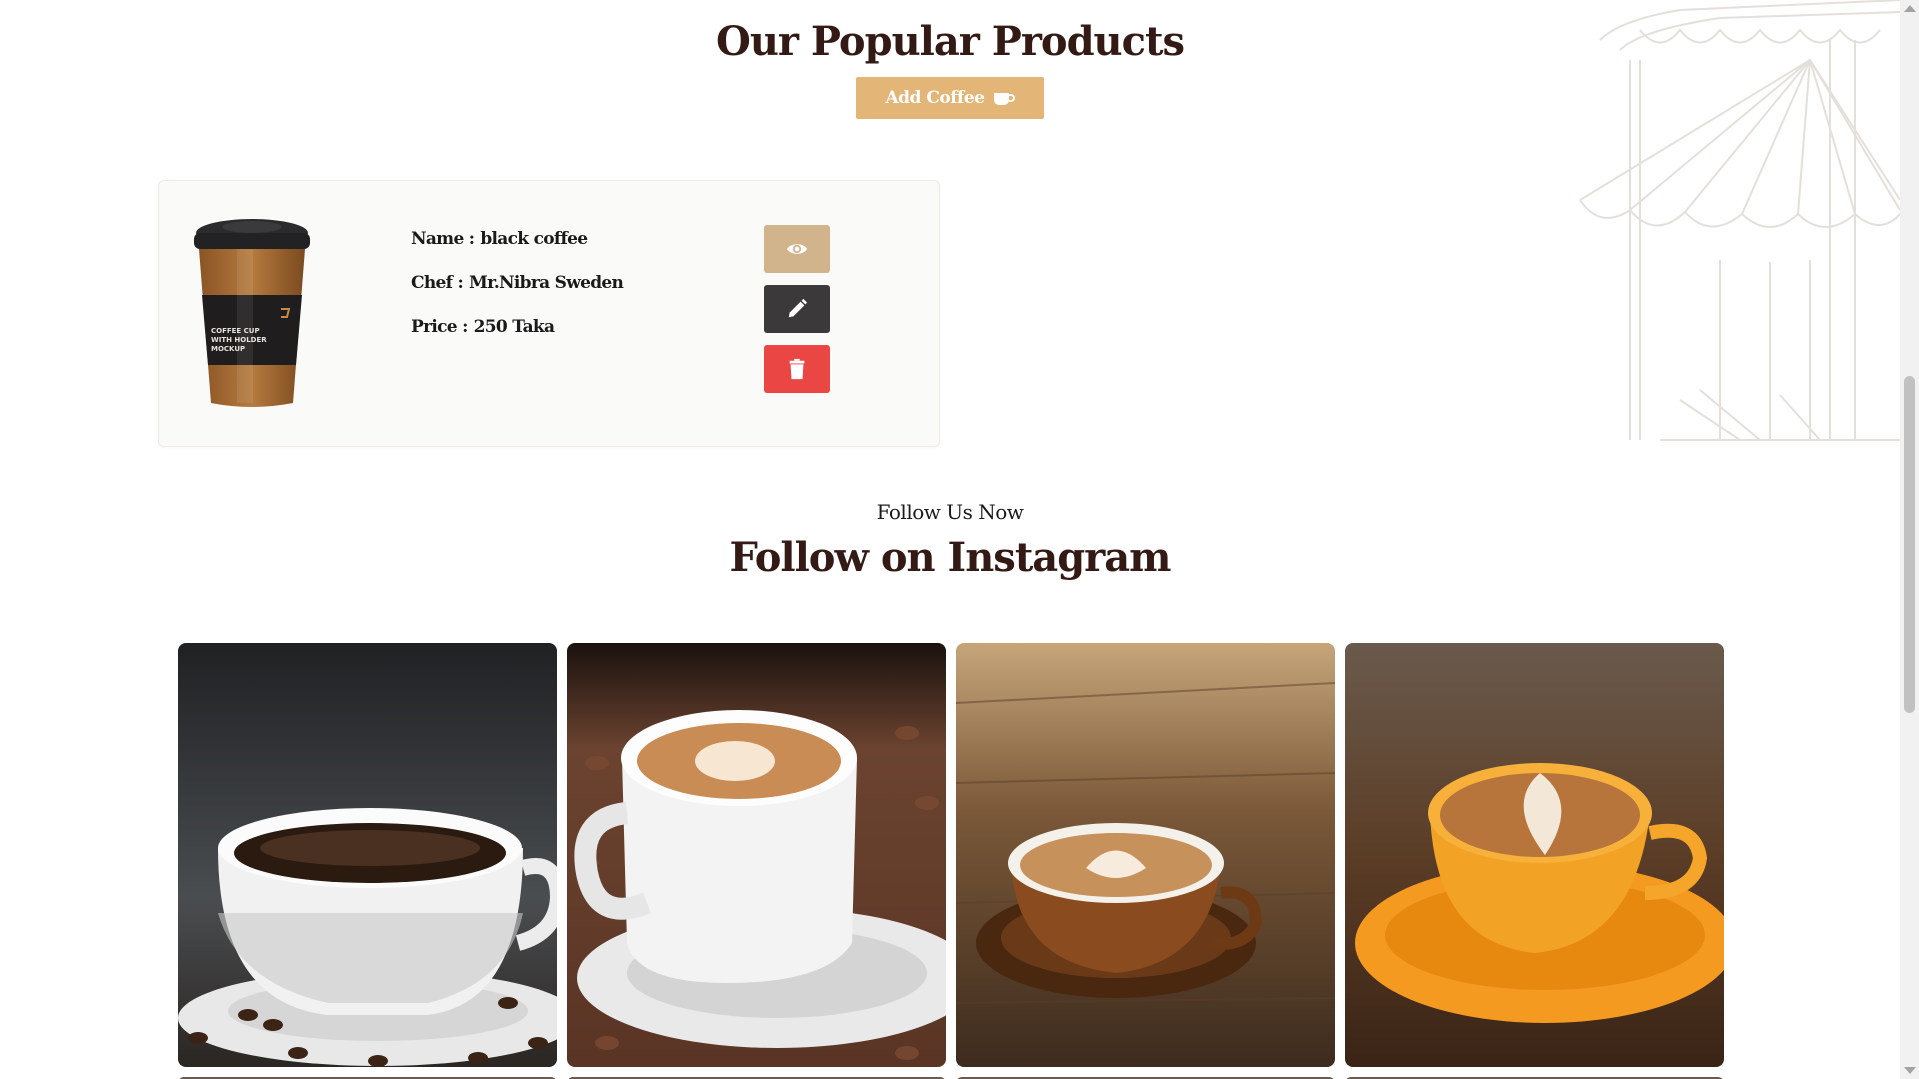 This screenshot has width=1919, height=1079. I want to click on product-chef: Mr.Nibra Sweden, so click(546, 283).